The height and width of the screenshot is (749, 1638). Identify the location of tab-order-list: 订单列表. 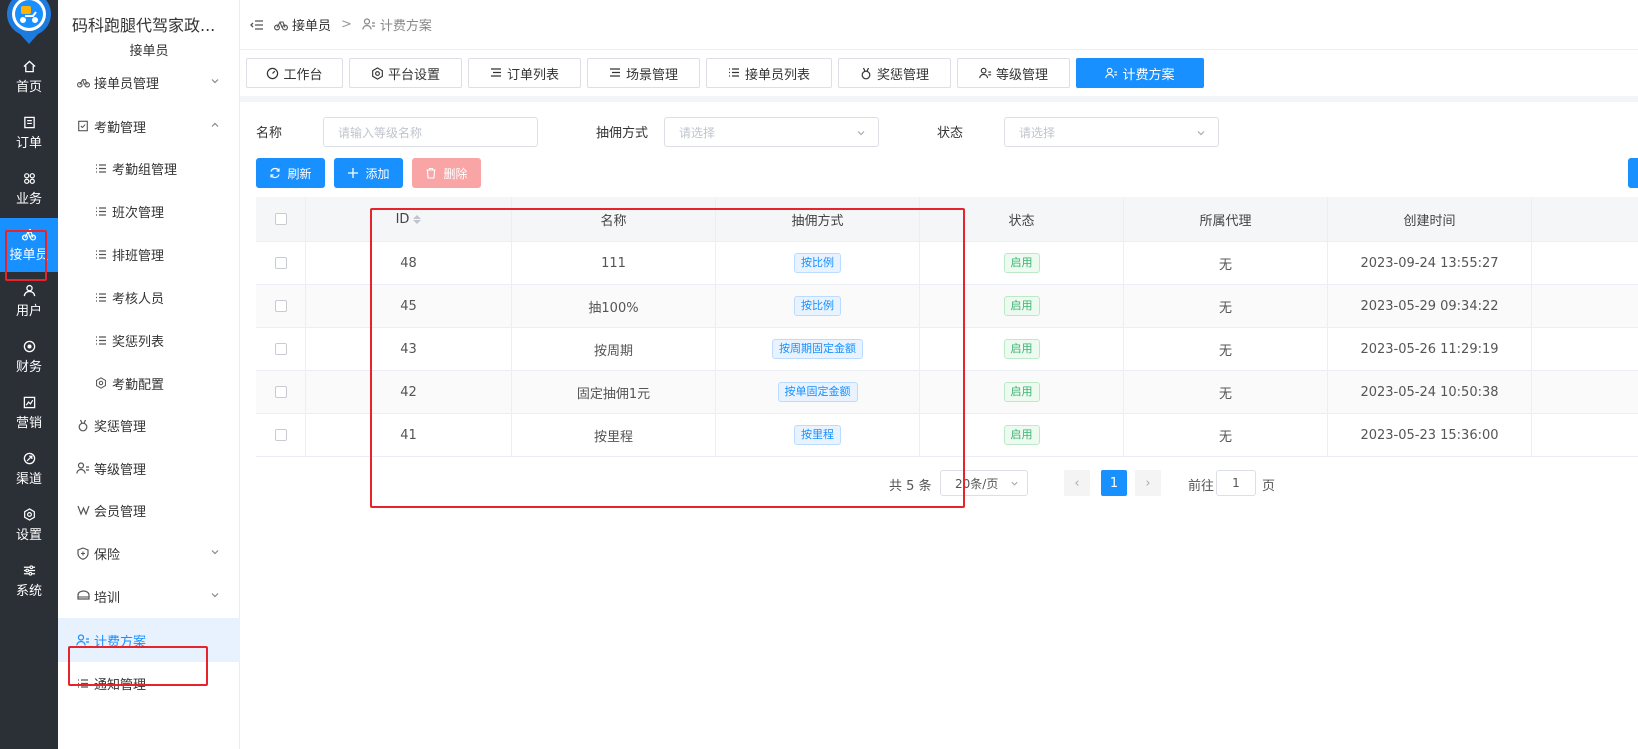
(524, 73).